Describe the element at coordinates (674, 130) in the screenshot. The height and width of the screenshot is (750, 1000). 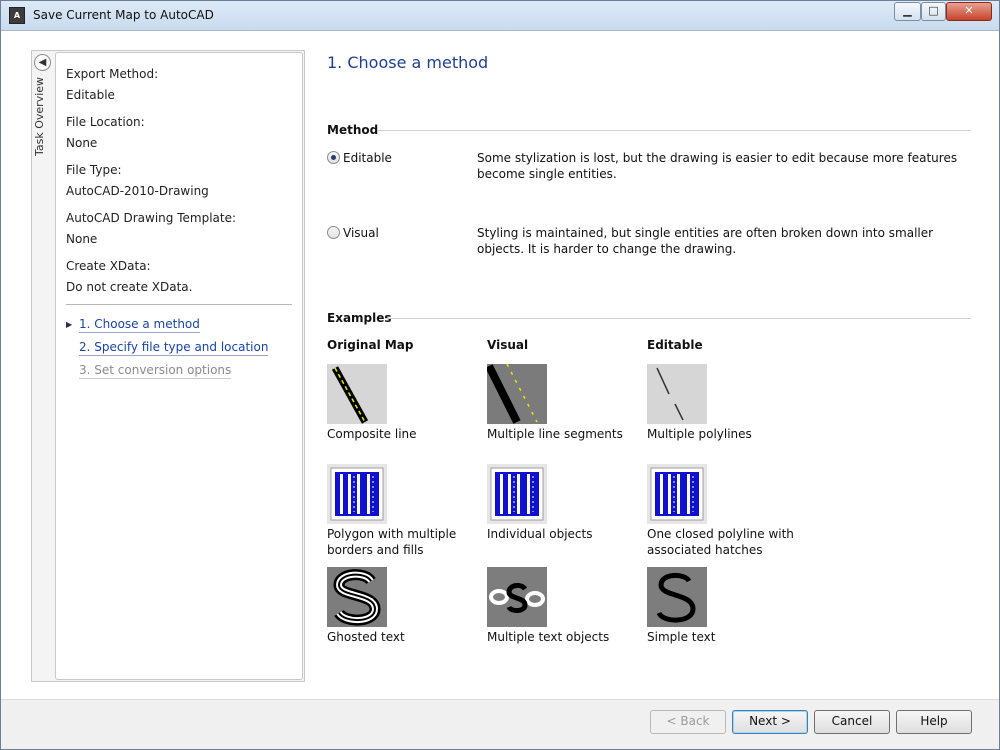
I see `method-divider` at that location.